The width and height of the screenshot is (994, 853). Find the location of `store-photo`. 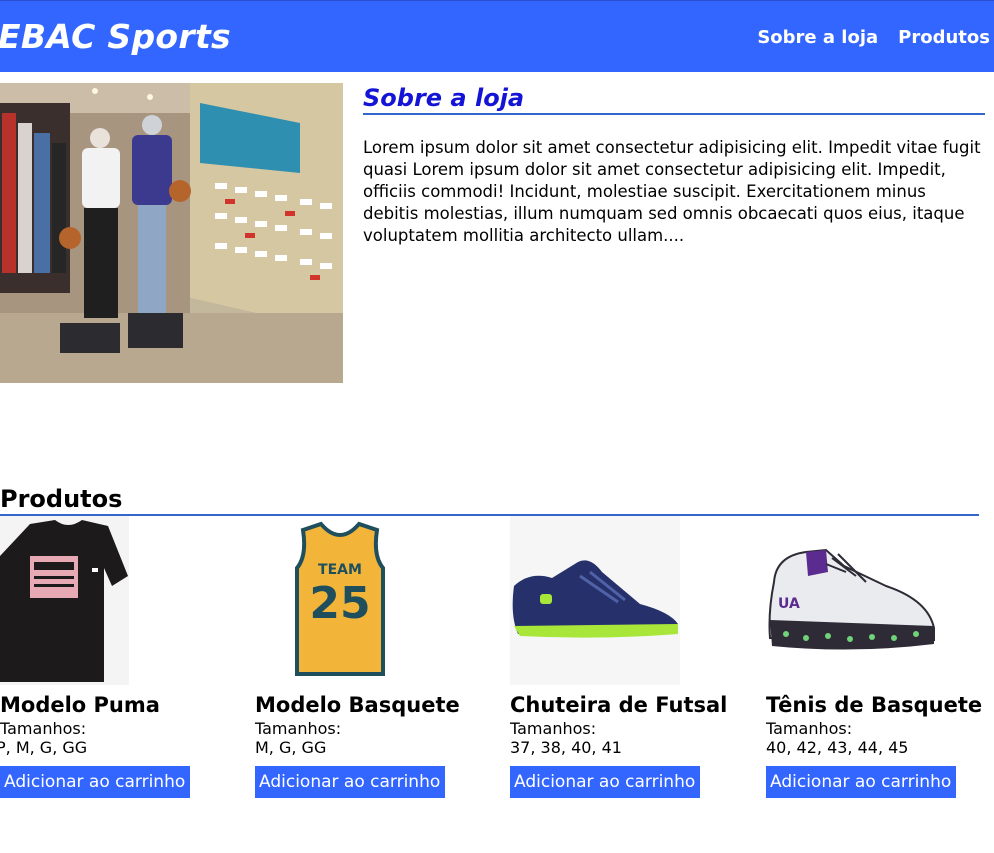

store-photo is located at coordinates (171, 233).